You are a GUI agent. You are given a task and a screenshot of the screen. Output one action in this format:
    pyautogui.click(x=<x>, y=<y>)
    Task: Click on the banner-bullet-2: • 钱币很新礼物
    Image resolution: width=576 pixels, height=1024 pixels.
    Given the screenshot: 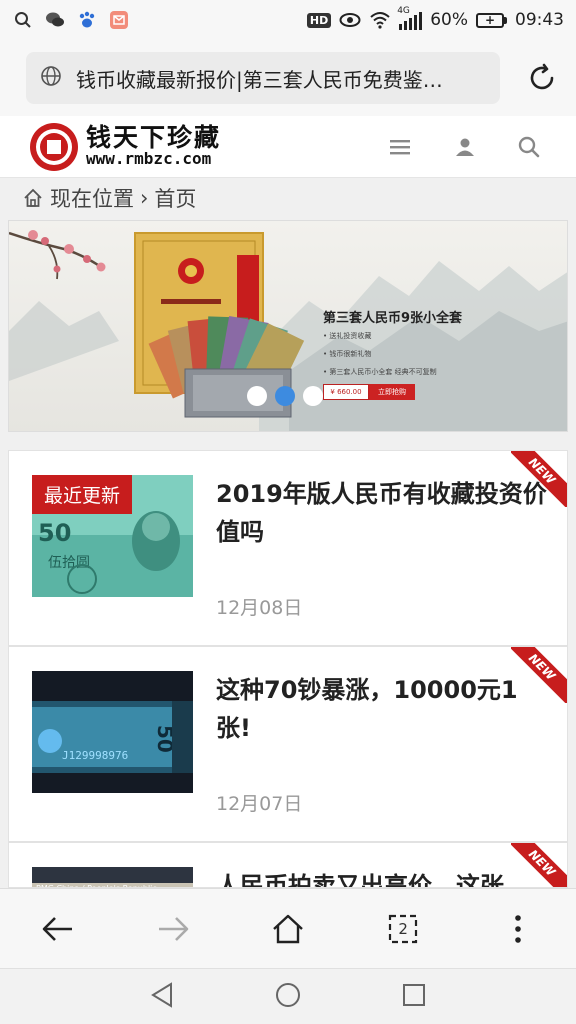 What is the action you would take?
    pyautogui.click(x=347, y=354)
    